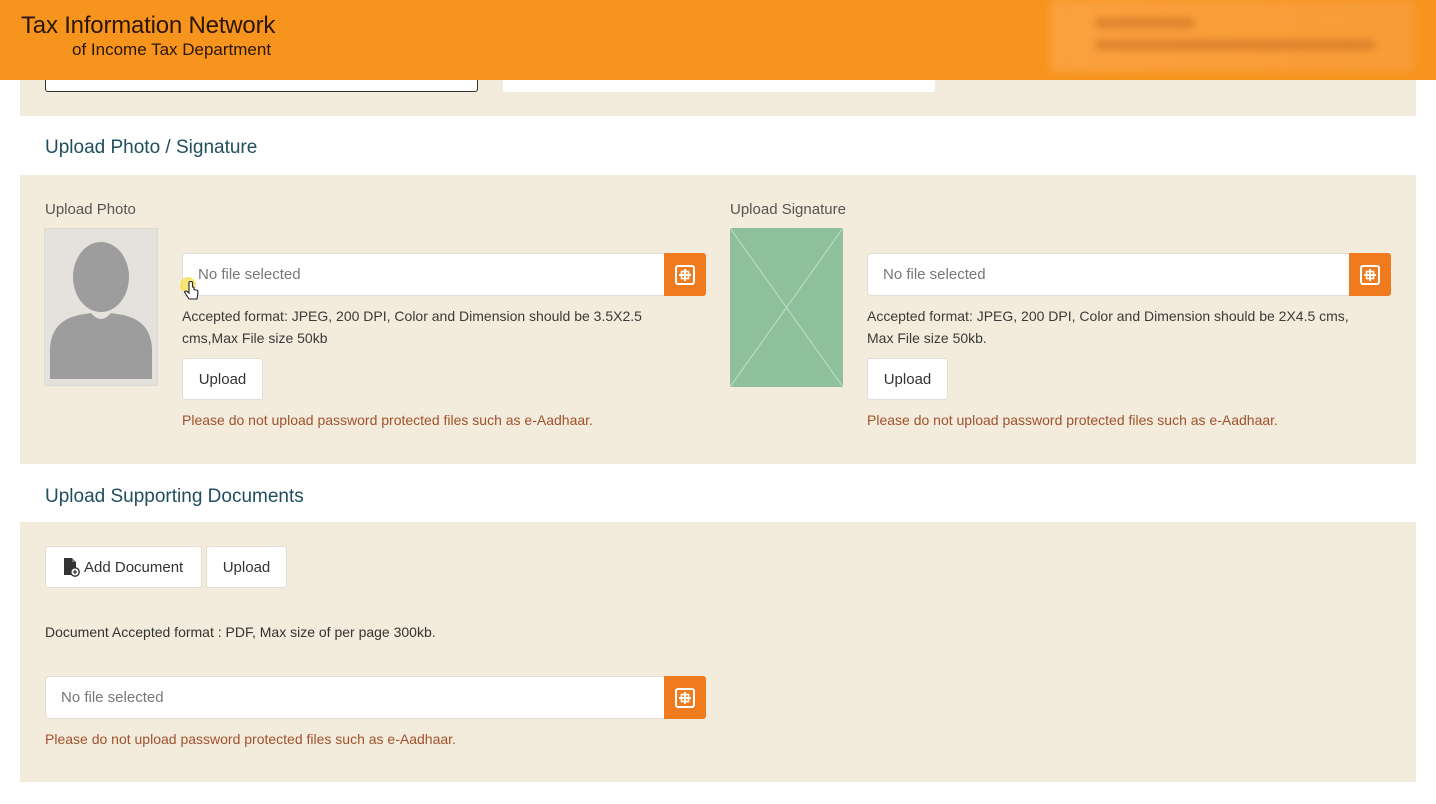 This screenshot has width=1436, height=804. Describe the element at coordinates (1145, 23) in the screenshot. I see `user-name-redacted` at that location.